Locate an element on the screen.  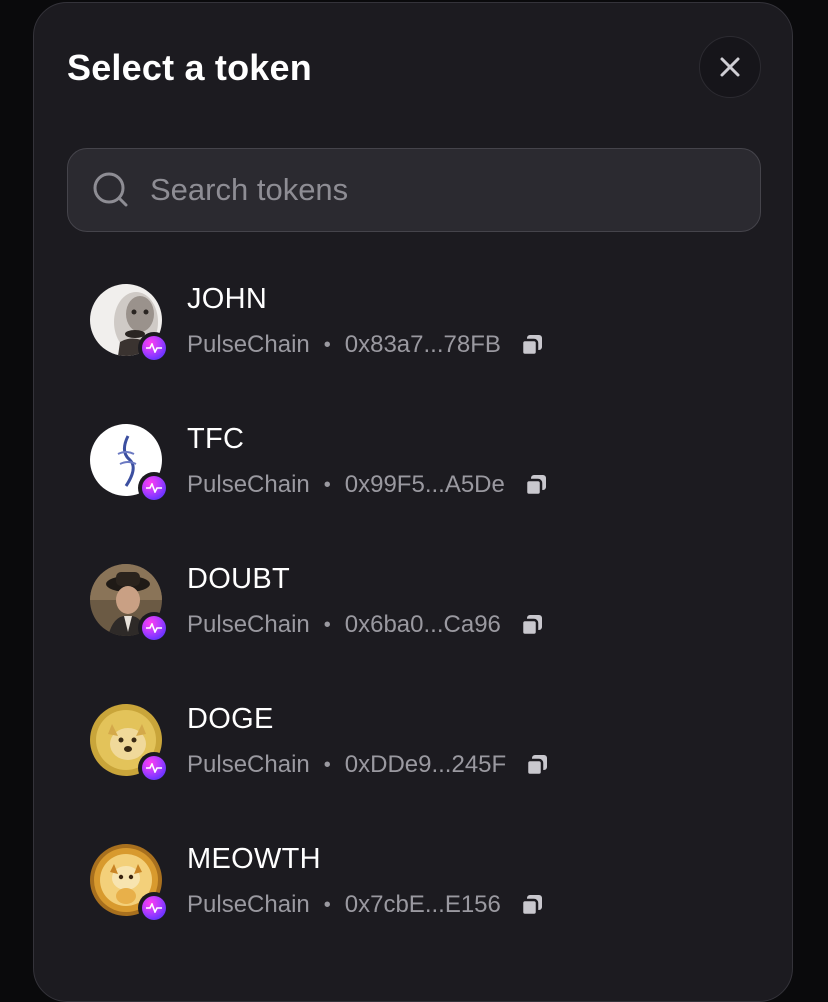
token-symbol: DOGE is located at coordinates (230, 719).